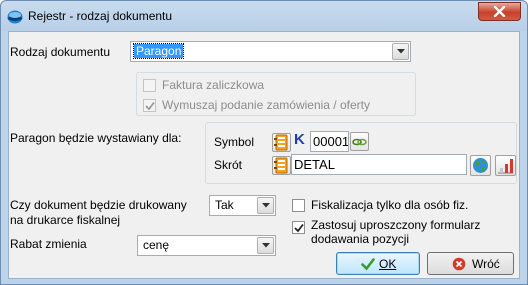 The image size is (528, 285). What do you see at coordinates (234, 142) in the screenshot?
I see `symbol-label: Symbol` at bounding box center [234, 142].